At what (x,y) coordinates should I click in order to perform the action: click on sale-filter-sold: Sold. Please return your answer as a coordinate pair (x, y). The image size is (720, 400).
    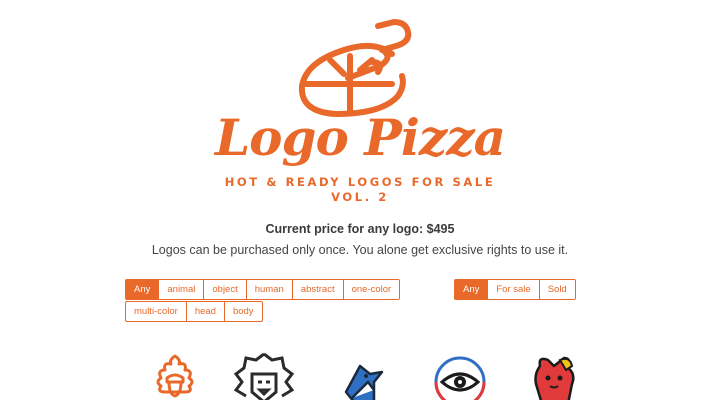
    Looking at the image, I should click on (557, 289).